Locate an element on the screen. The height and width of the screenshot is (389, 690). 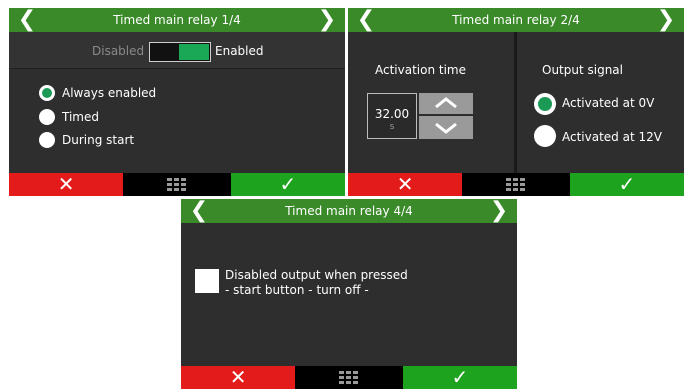
option-label-activated-12v: Activated at 12V is located at coordinates (612, 137).